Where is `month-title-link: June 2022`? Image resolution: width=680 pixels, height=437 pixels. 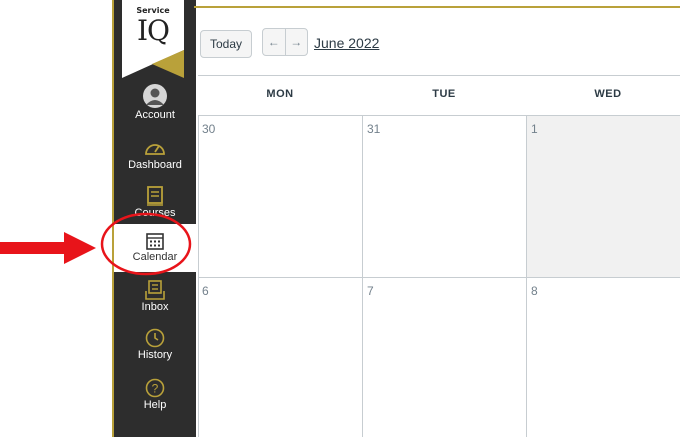
month-title-link: June 2022 is located at coordinates (346, 43).